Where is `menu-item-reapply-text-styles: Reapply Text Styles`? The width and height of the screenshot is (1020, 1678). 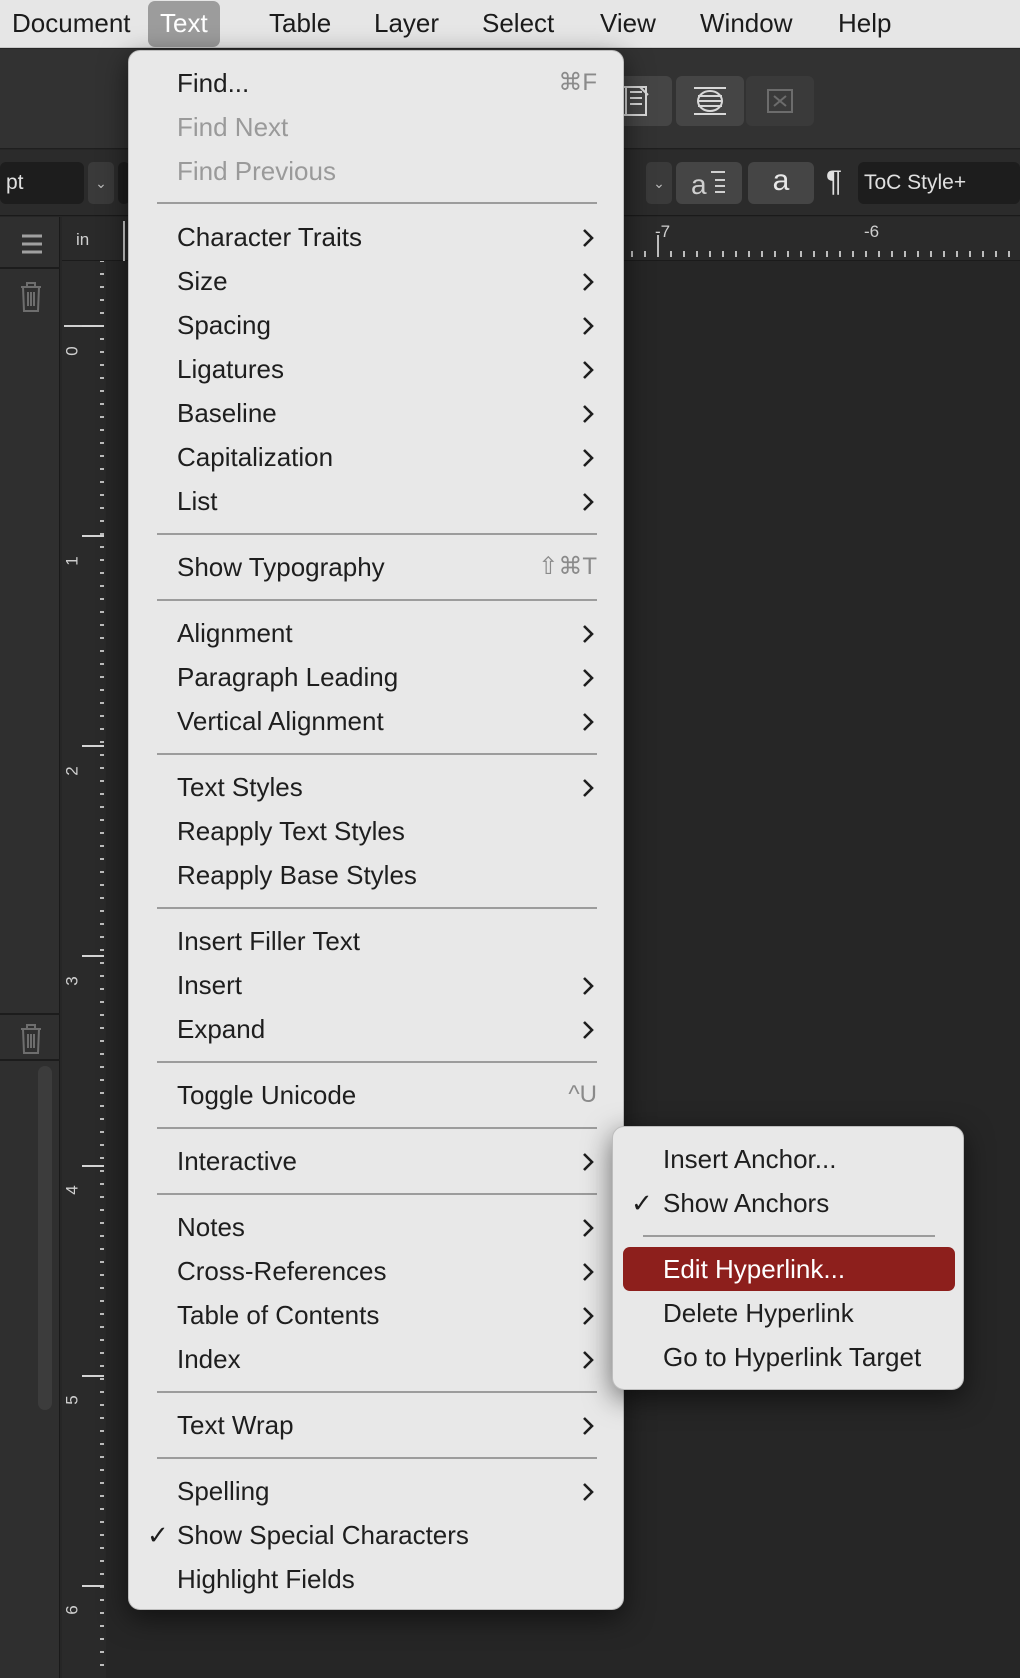 menu-item-reapply-text-styles: Reapply Text Styles is located at coordinates (377, 831).